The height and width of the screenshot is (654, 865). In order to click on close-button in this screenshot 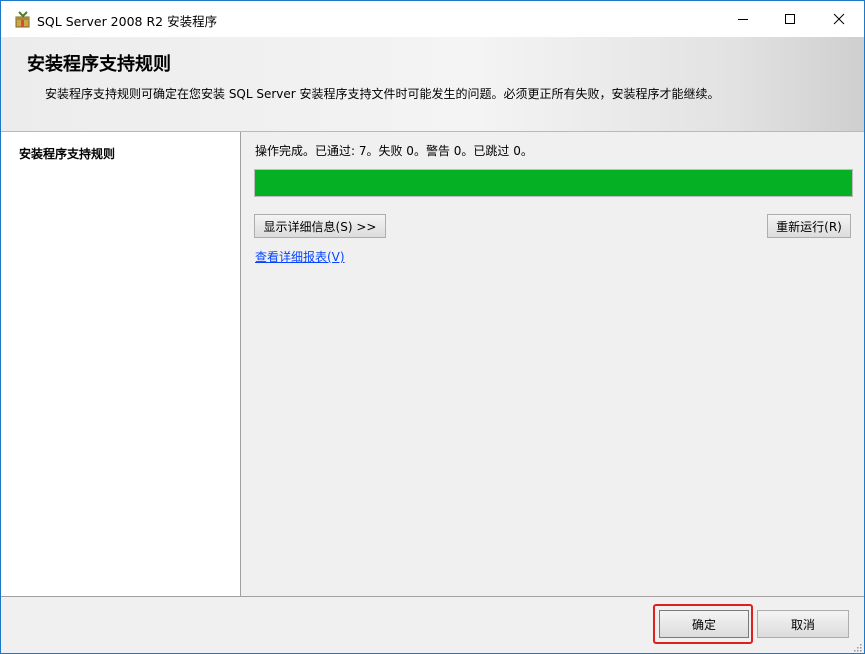, I will do `click(839, 19)`.